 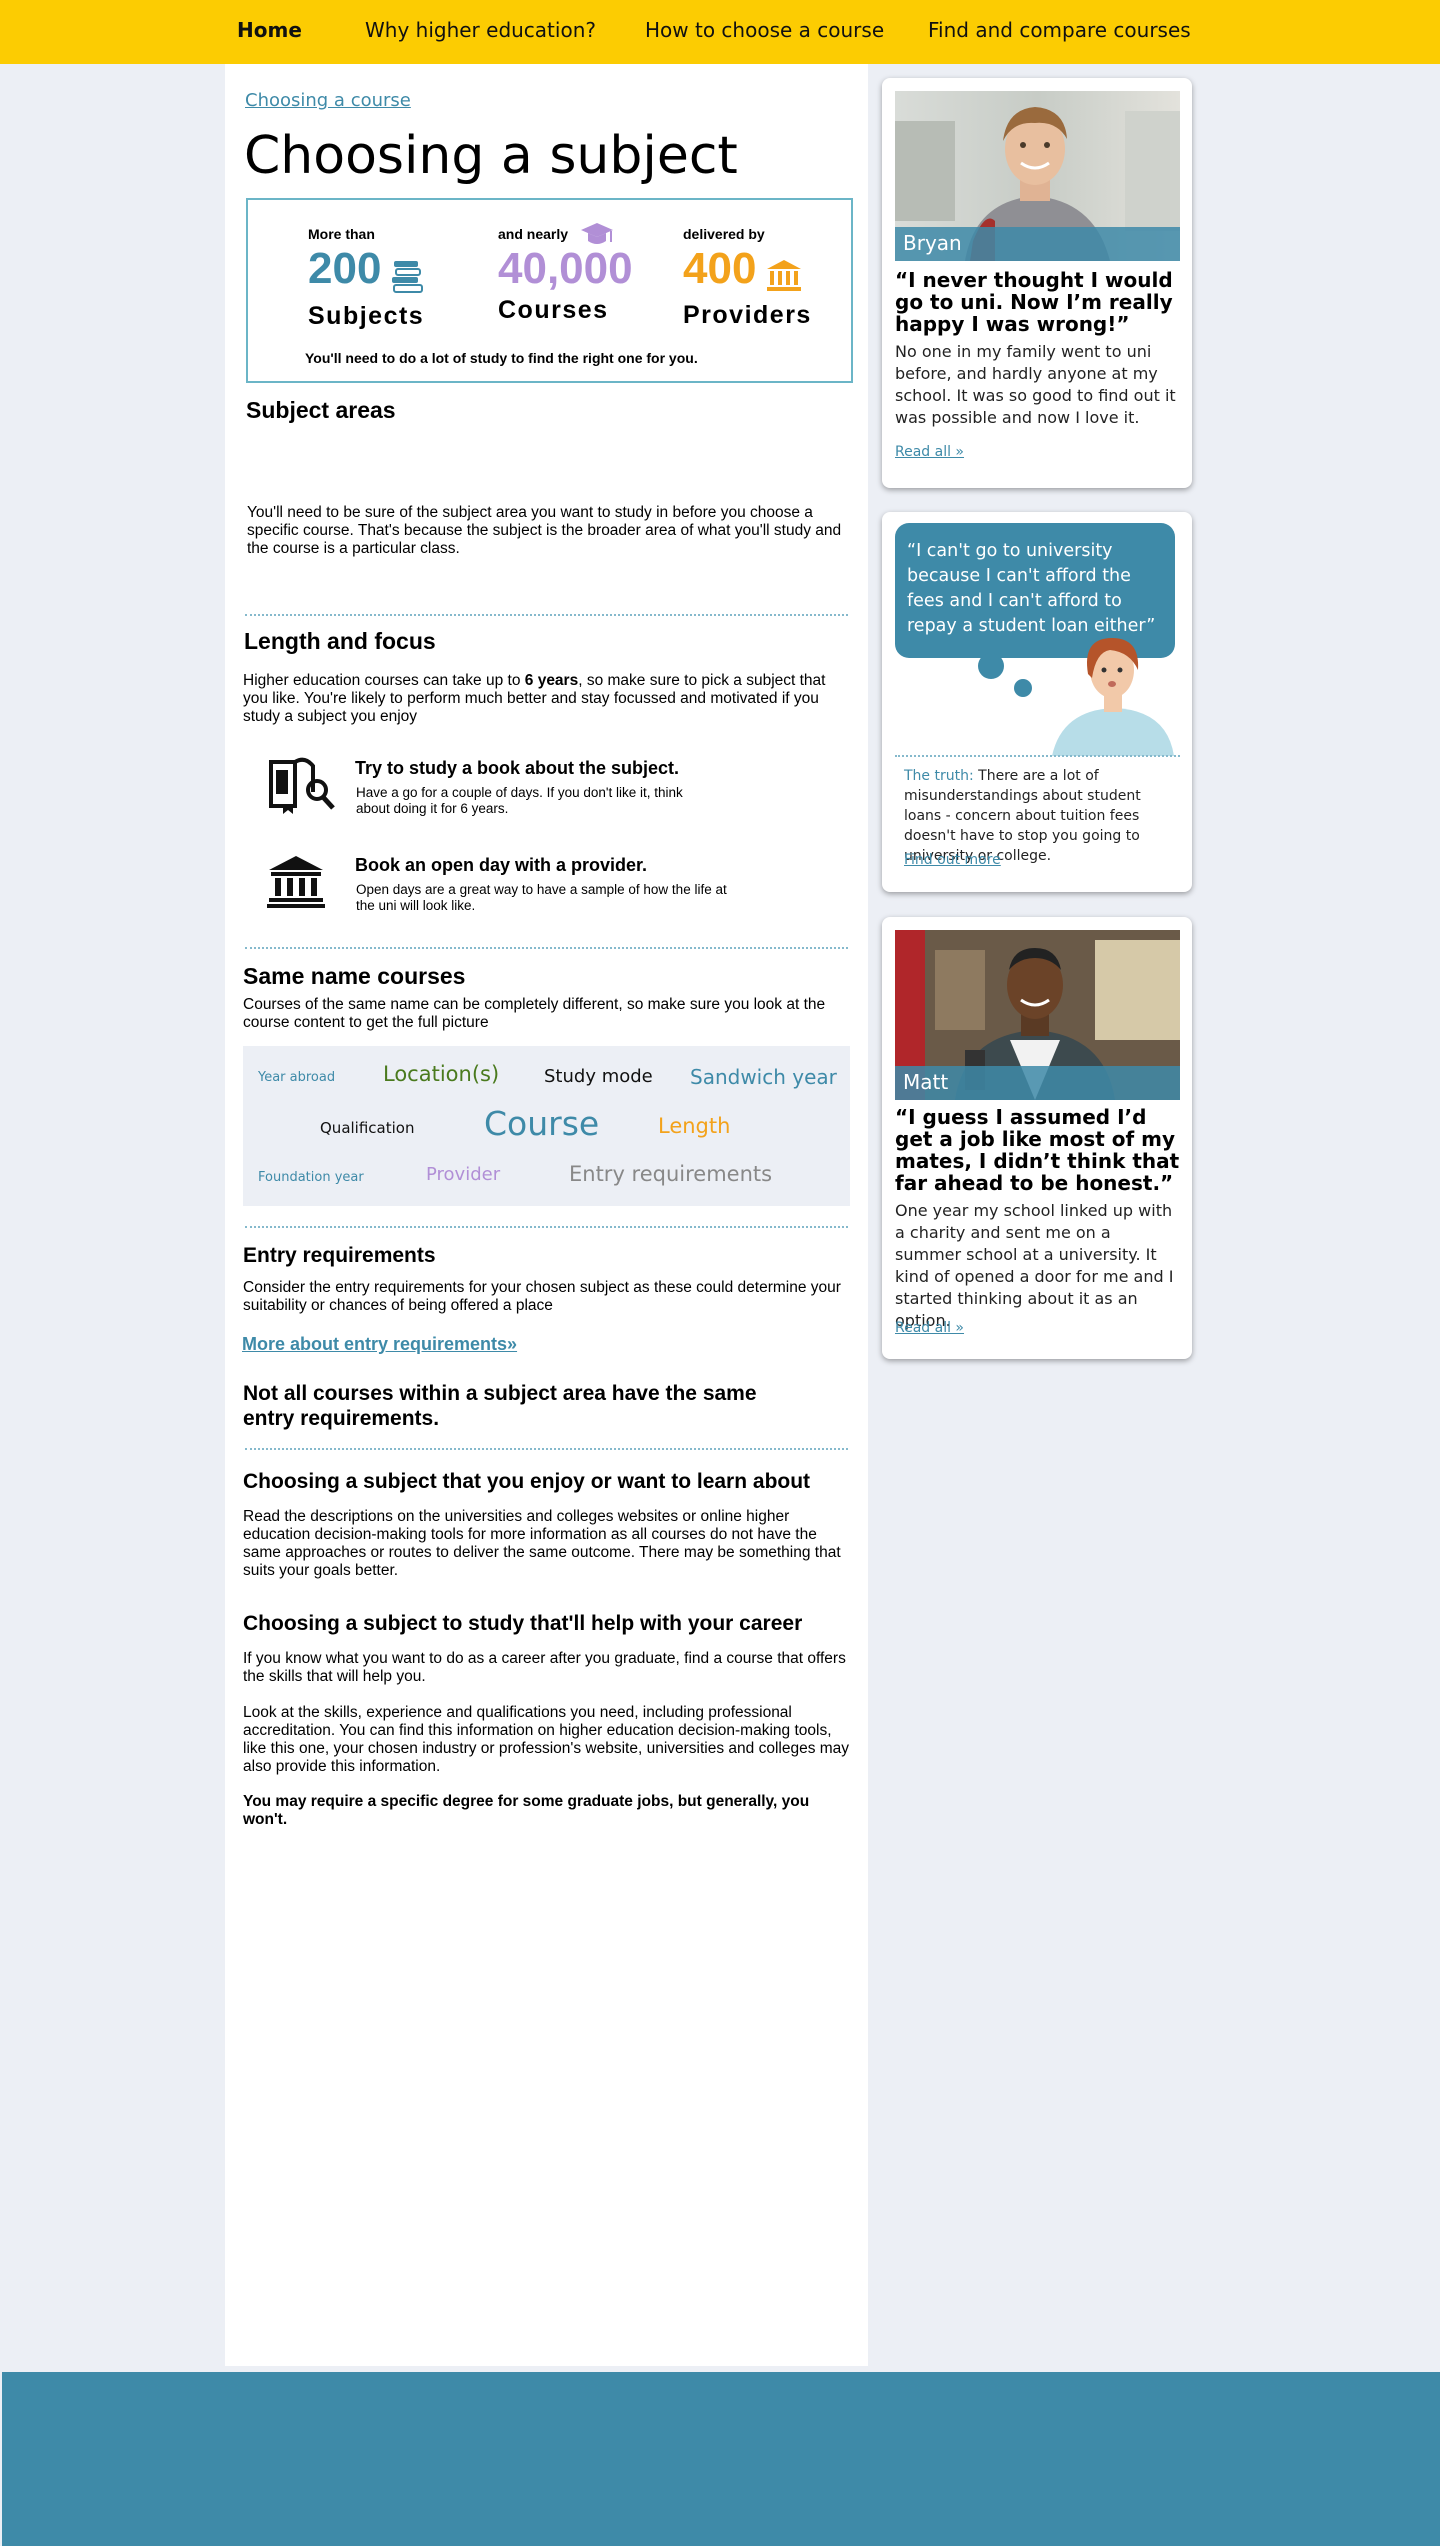 What do you see at coordinates (407, 278) in the screenshot?
I see `books-icon` at bounding box center [407, 278].